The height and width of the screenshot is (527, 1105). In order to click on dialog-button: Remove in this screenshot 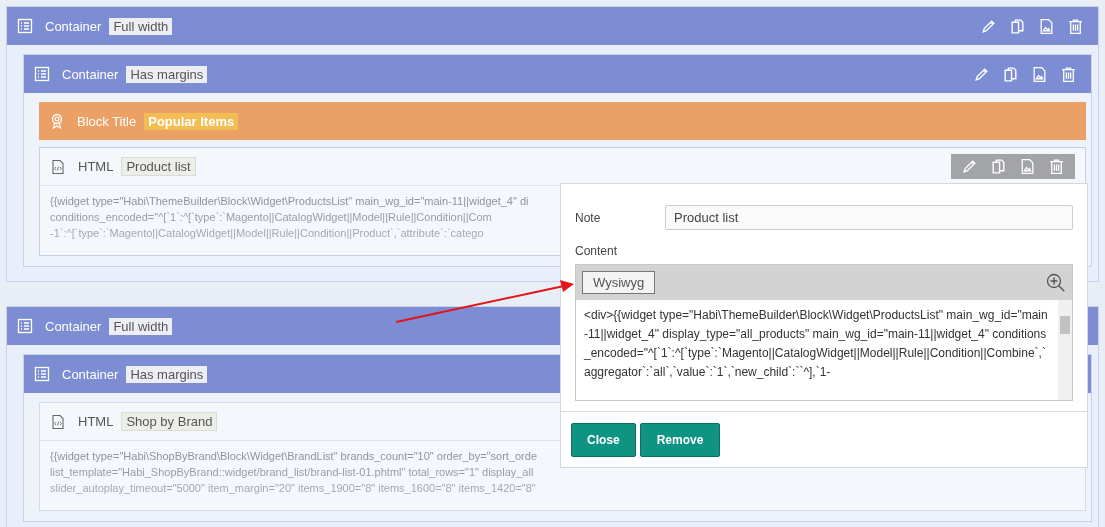, I will do `click(680, 440)`.